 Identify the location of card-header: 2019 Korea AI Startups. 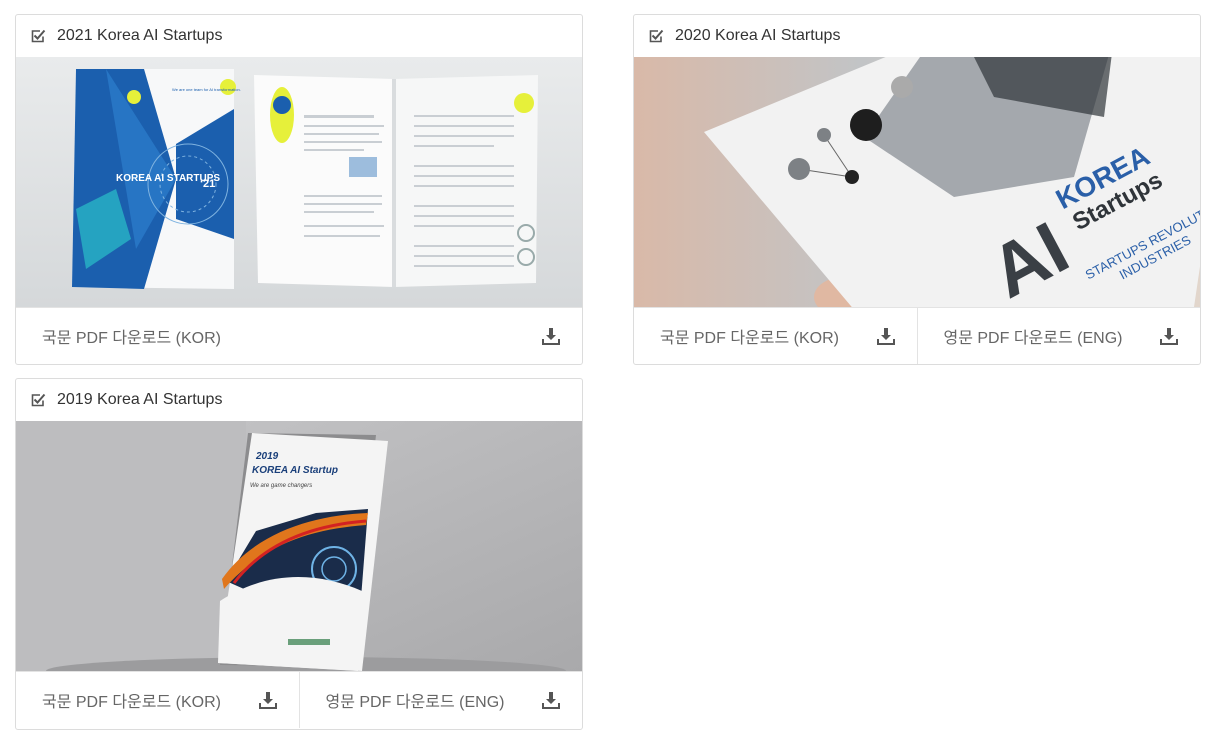
(299, 400).